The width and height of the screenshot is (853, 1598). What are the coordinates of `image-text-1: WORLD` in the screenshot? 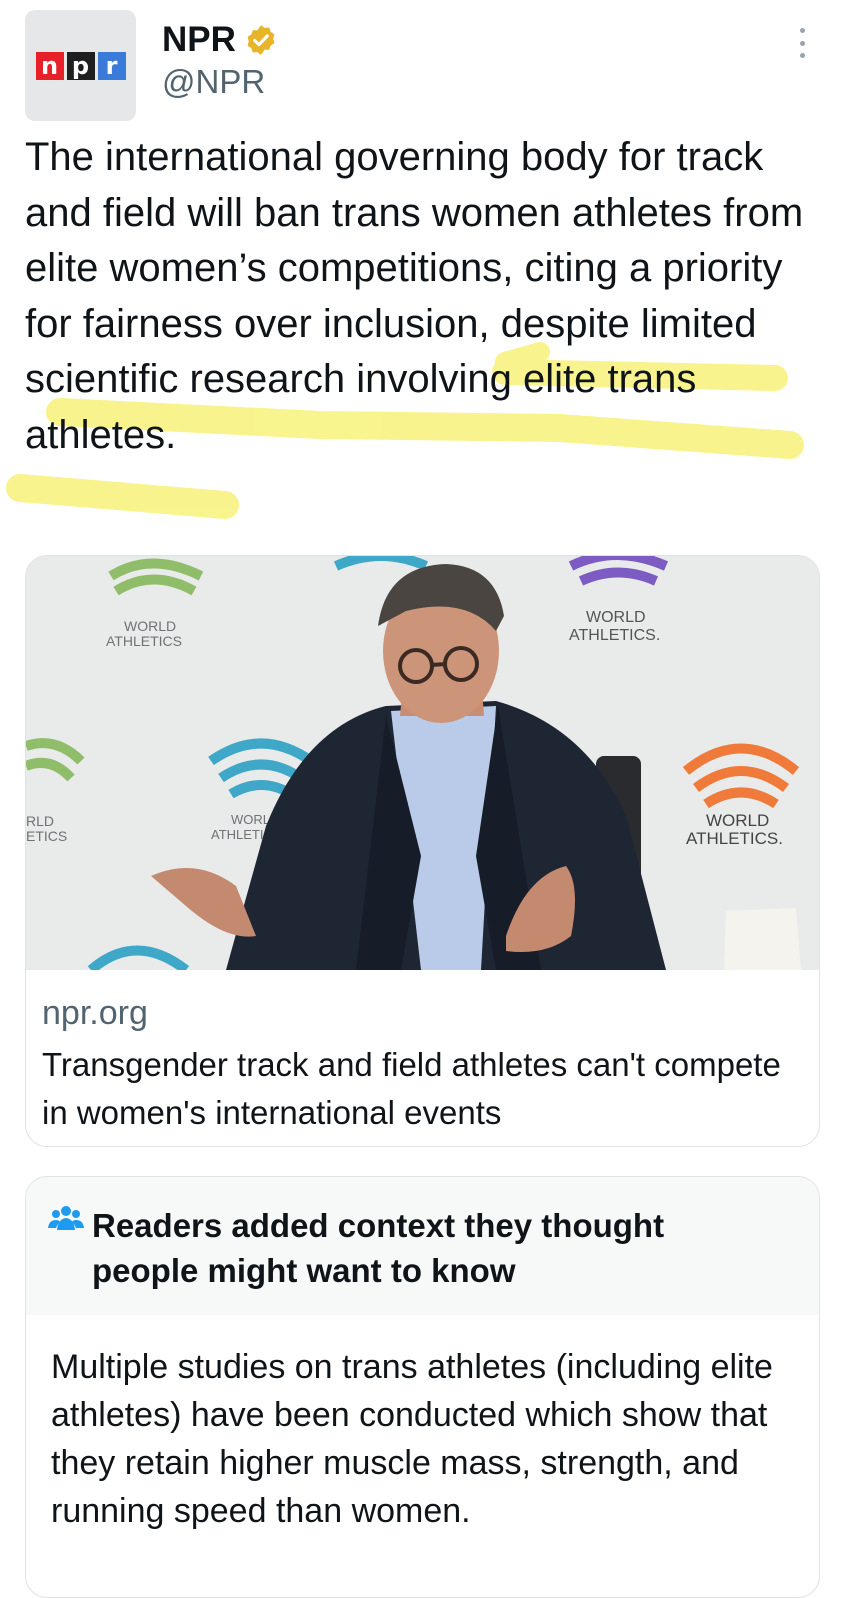 It's located at (150, 626).